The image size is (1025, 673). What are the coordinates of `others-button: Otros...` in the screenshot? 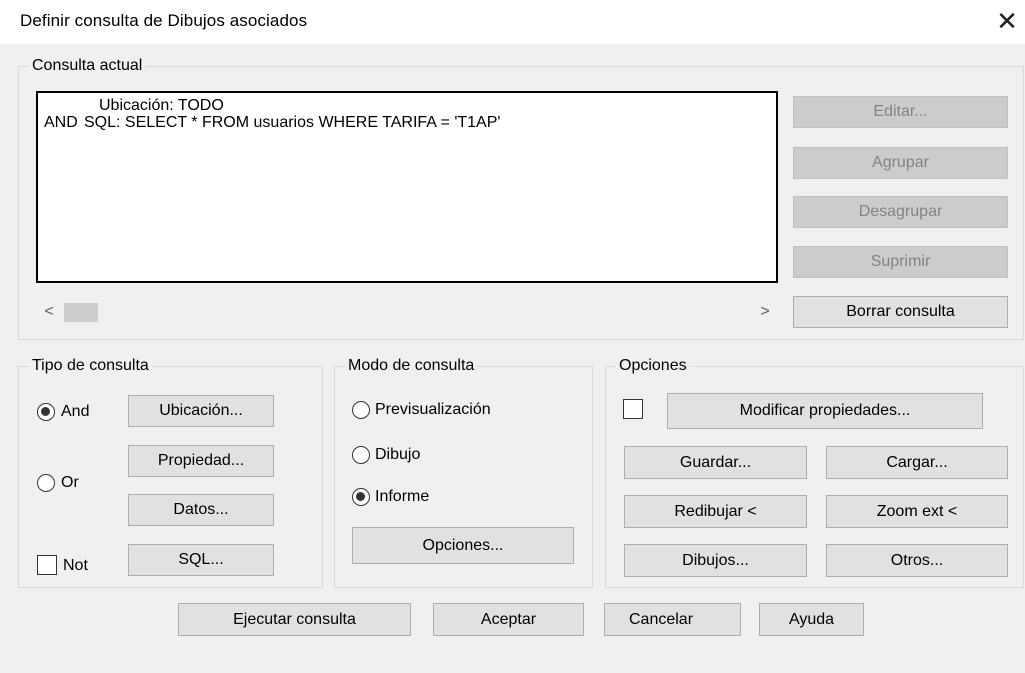 It's located at (917, 560).